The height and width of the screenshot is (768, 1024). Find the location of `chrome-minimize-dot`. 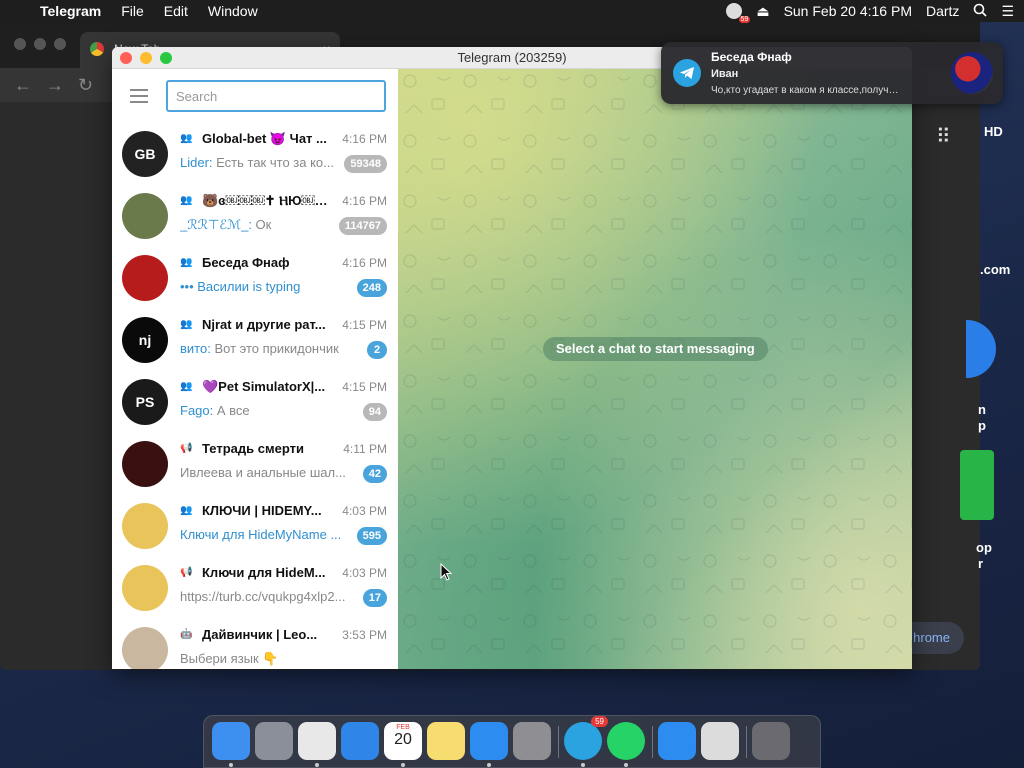

chrome-minimize-dot is located at coordinates (40, 44).